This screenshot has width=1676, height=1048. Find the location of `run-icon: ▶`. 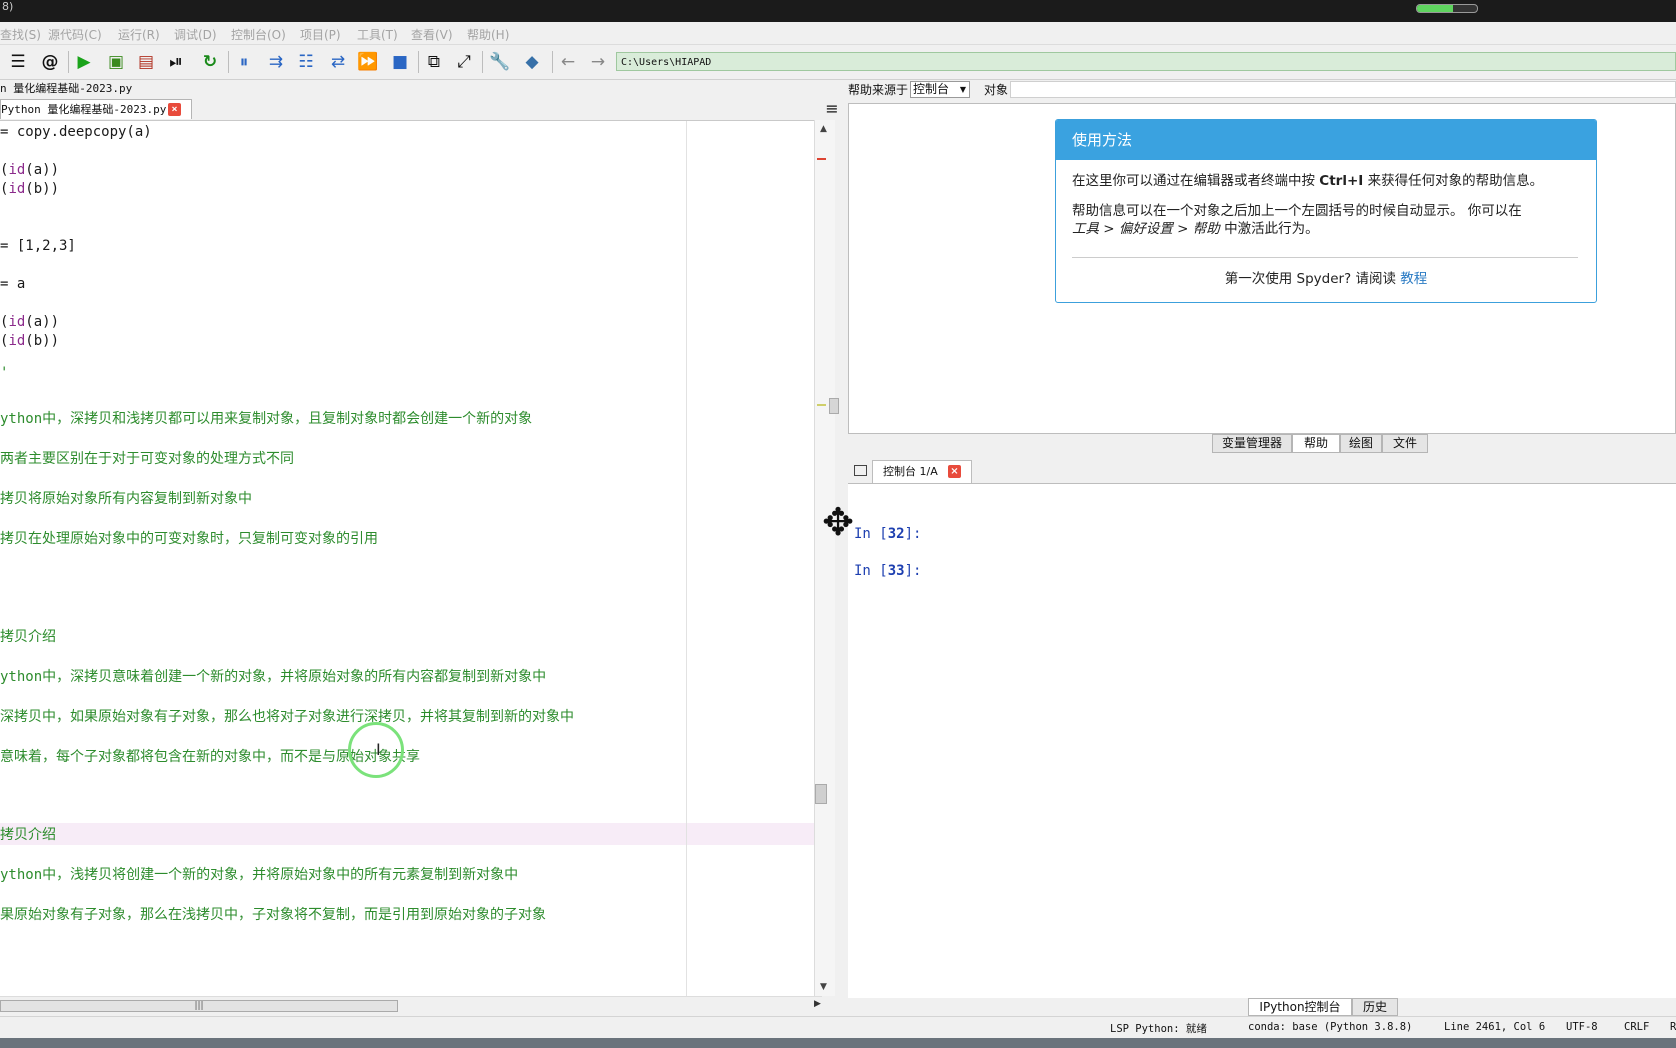

run-icon: ▶ is located at coordinates (84, 62).